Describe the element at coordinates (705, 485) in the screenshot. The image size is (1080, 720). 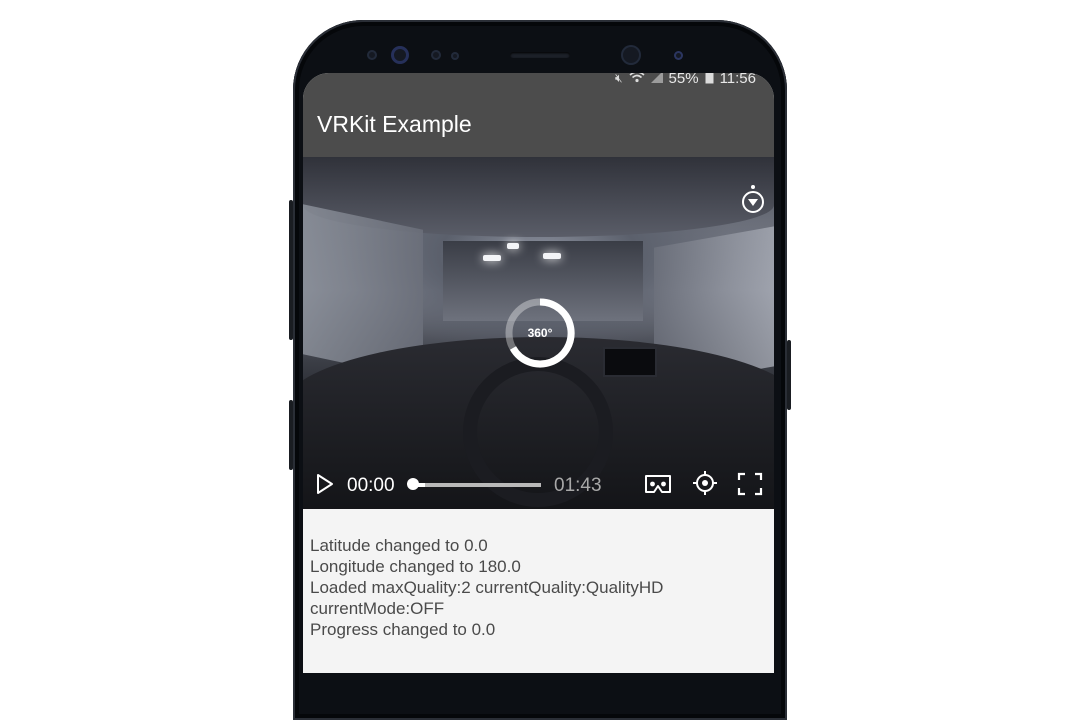
I see `gyro-icon` at that location.